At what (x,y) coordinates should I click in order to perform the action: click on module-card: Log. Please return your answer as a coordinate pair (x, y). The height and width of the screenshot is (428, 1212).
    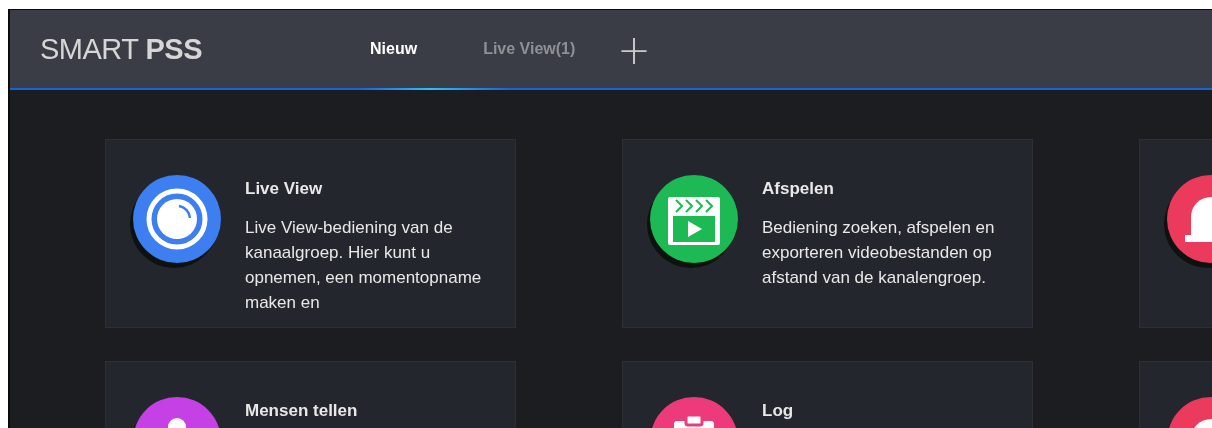
    Looking at the image, I should click on (827, 394).